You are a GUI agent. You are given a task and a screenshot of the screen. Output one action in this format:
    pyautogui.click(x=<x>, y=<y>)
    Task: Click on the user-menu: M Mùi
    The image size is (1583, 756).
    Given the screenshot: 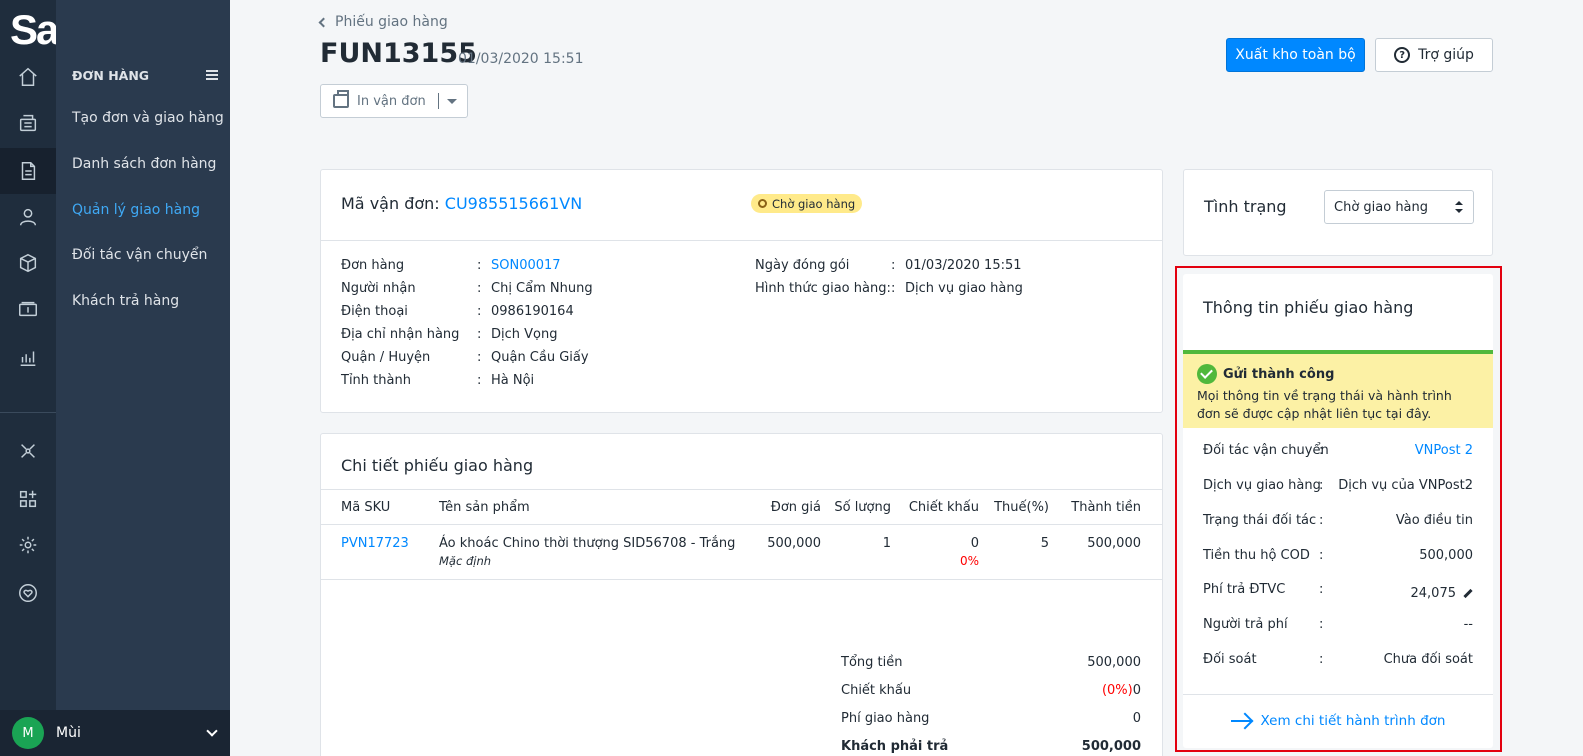 What is the action you would take?
    pyautogui.click(x=115, y=733)
    